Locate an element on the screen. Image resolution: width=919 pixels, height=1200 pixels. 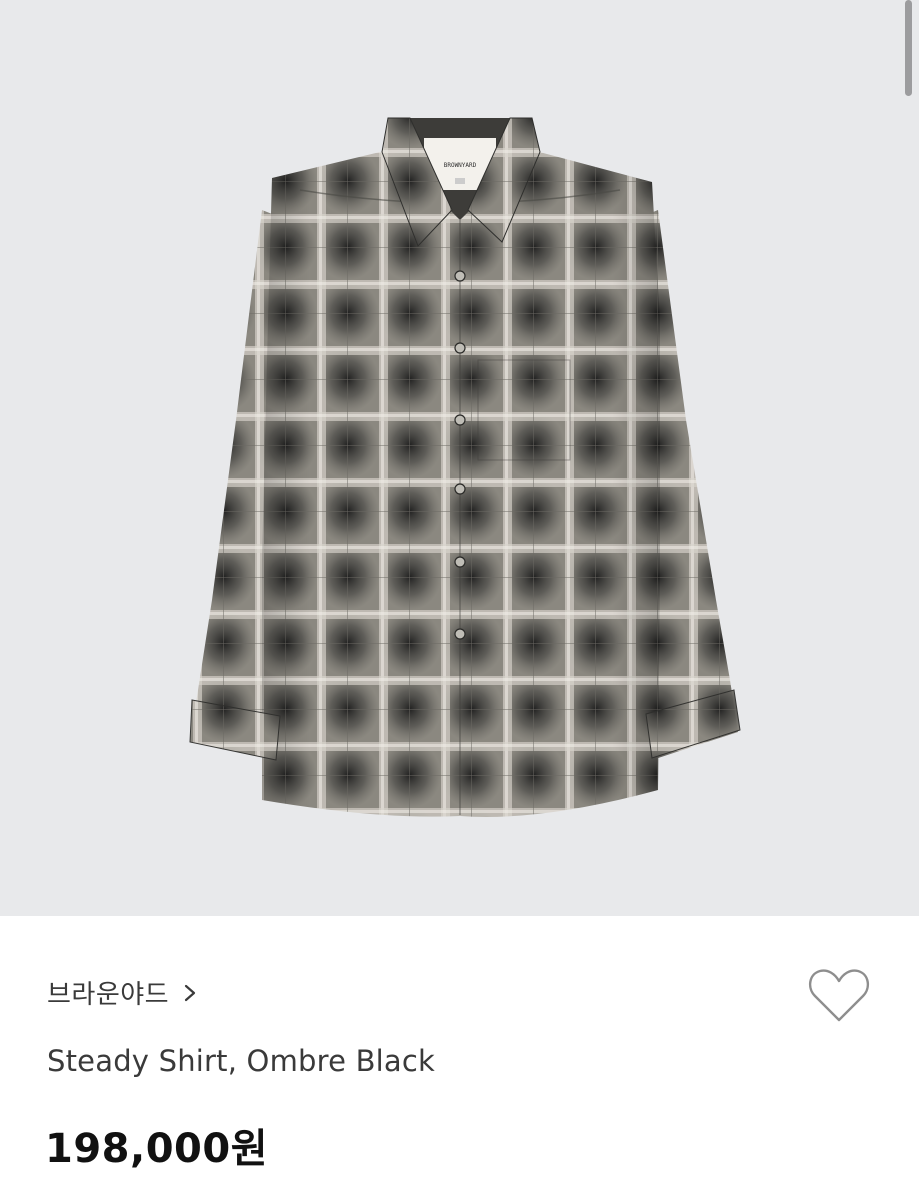
garment-label: BROWNYARD is located at coordinates (460, 165).